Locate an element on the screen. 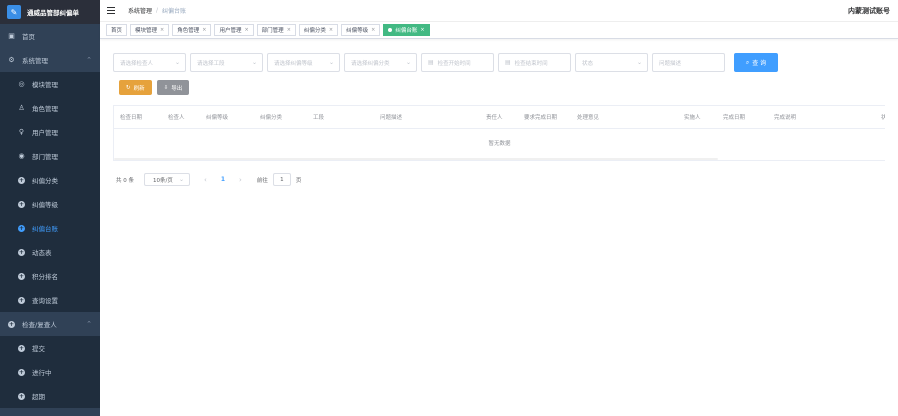 Image resolution: width=898 pixels, height=416 pixels. level-select: 请选择纠偏等级 ⌄ is located at coordinates (303, 62).